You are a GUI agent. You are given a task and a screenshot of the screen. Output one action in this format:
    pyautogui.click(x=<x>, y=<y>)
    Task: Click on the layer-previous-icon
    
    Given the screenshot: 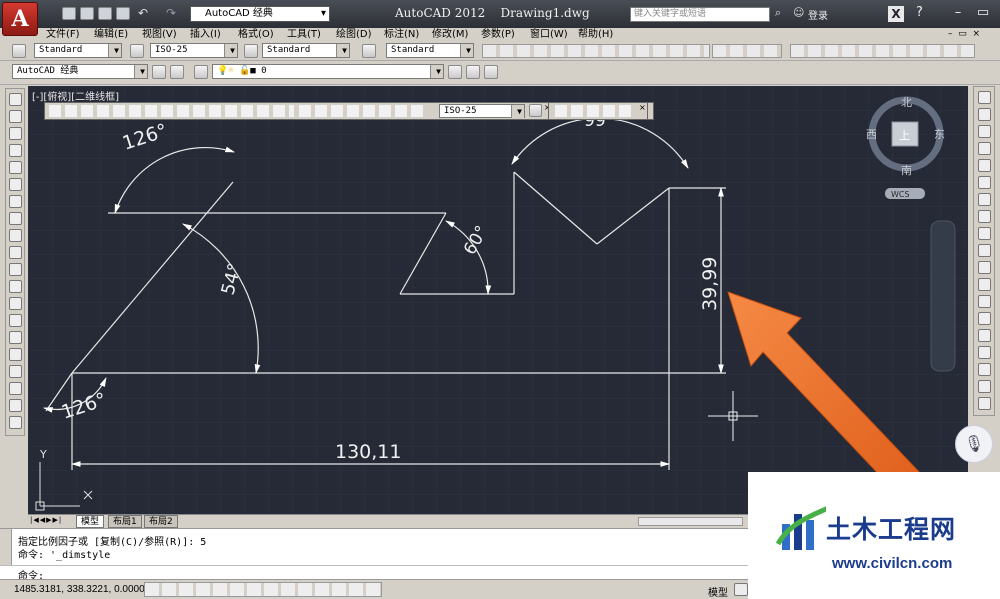 What is the action you would take?
    pyautogui.click(x=473, y=72)
    